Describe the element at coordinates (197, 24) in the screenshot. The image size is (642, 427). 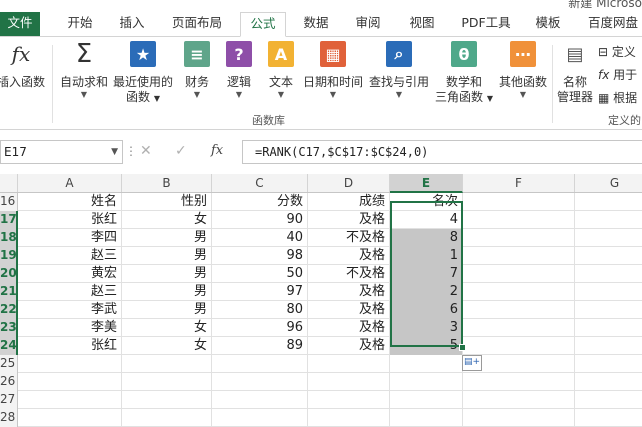
I see `tab-page-layout: 页面布局` at that location.